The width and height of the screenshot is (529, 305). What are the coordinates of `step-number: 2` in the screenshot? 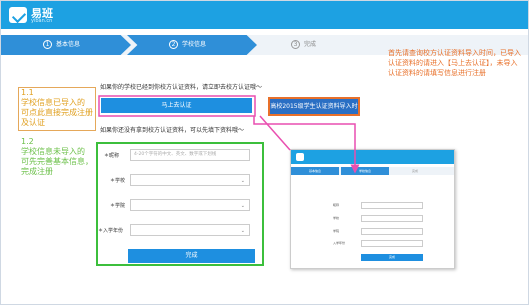 It's located at (173, 44).